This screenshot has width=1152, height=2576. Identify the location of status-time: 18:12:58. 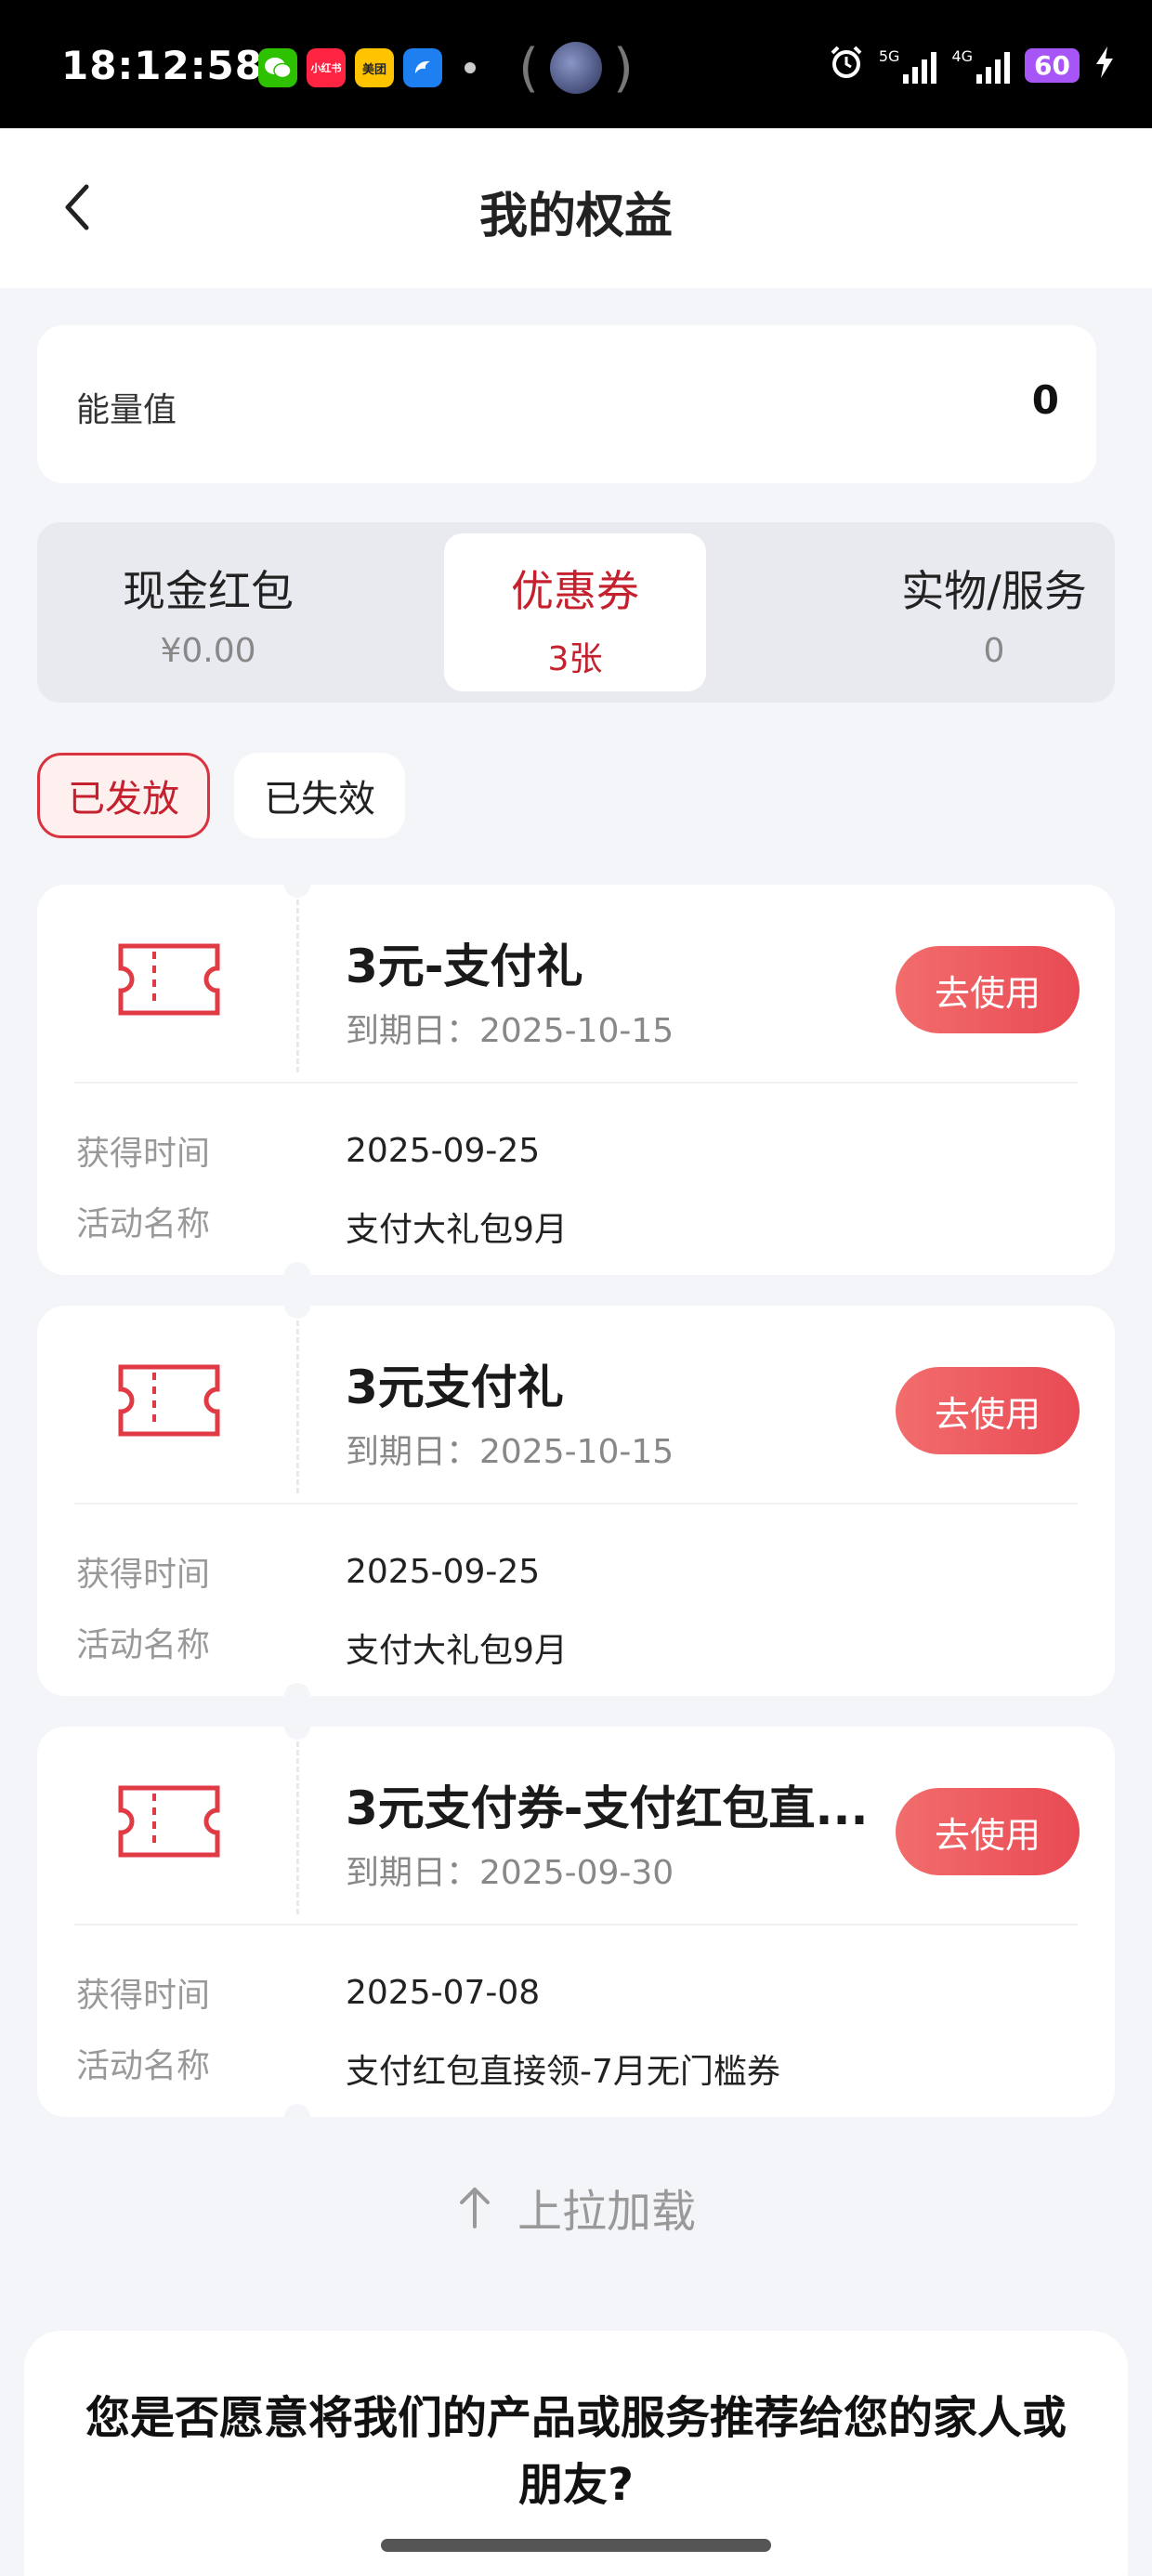
(162, 65).